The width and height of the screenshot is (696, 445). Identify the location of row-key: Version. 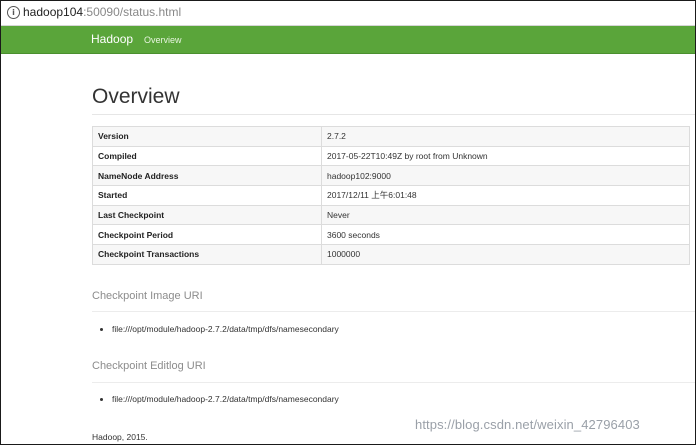
(207, 136).